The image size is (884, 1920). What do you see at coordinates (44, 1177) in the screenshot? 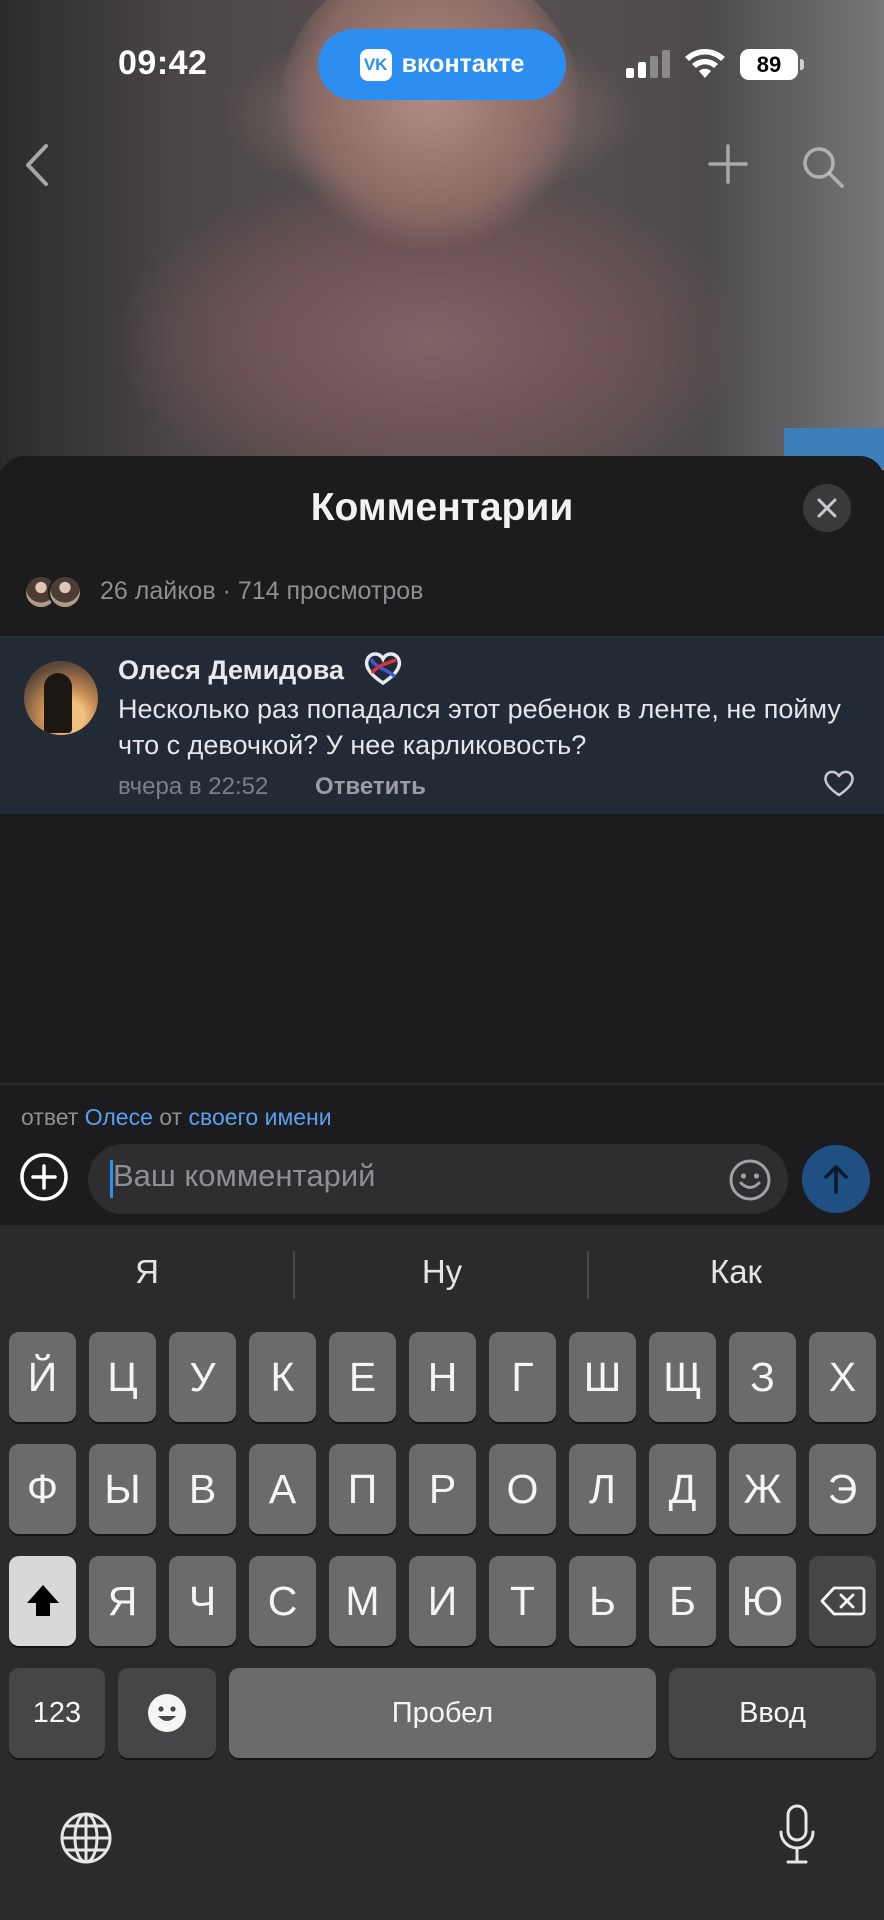
I see `plus-circle-icon` at bounding box center [44, 1177].